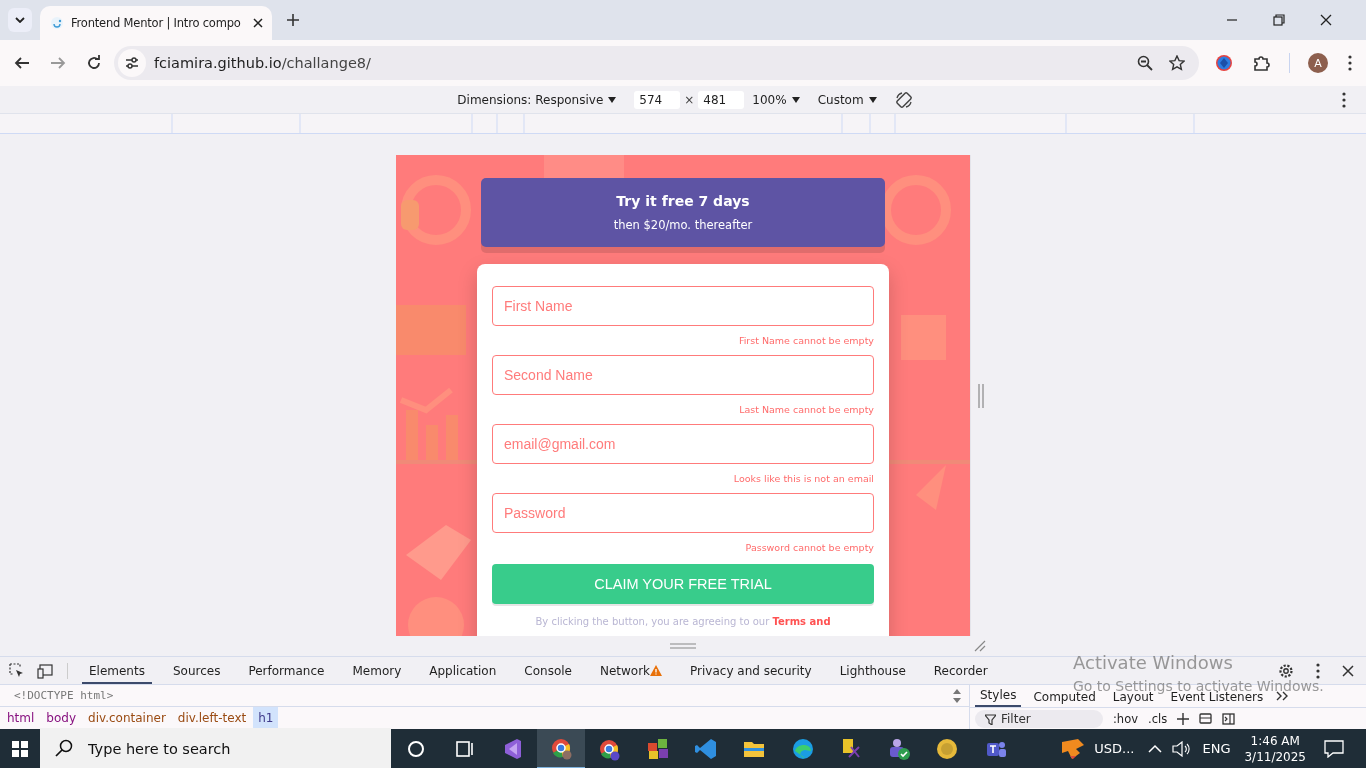 Image resolution: width=1366 pixels, height=768 pixels. I want to click on input-field: Second Name, so click(683, 375).